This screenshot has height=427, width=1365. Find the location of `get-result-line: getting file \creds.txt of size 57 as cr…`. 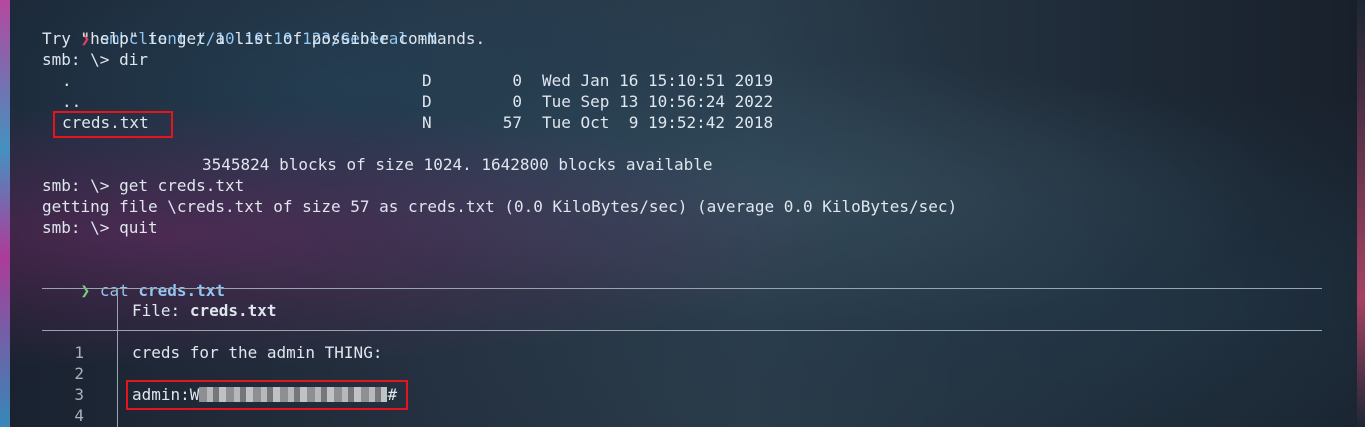

get-result-line: getting file \creds.txt of size 57 as cr… is located at coordinates (500, 206).